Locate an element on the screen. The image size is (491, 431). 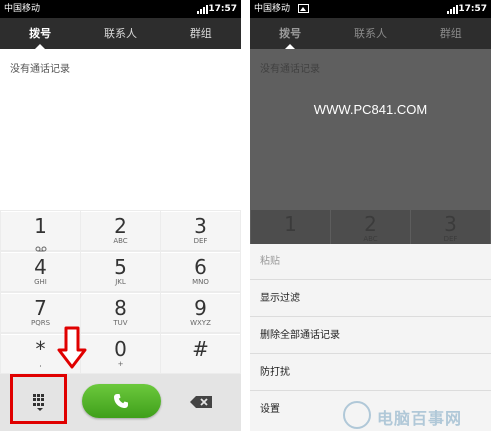
key-hash: # is located at coordinates (200, 353).